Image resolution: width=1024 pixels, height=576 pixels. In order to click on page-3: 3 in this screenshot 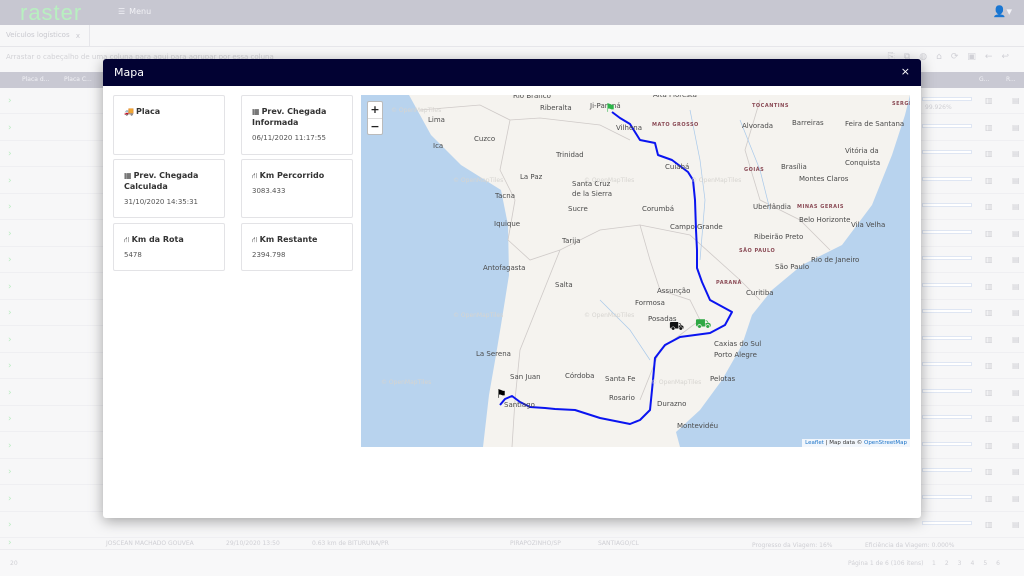, I will do `click(964, 563)`.